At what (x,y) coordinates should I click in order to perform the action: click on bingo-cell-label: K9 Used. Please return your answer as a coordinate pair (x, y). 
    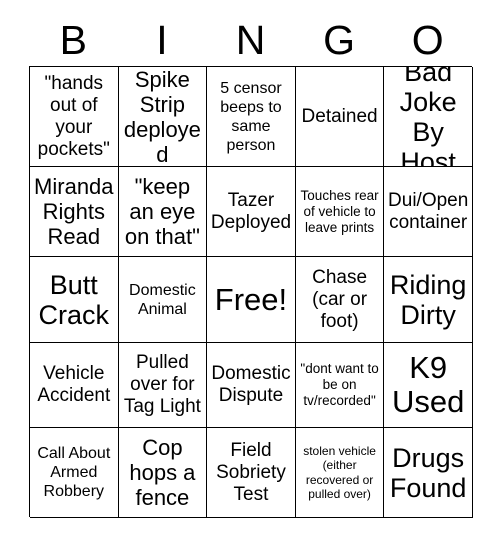
    Looking at the image, I should click on (428, 384).